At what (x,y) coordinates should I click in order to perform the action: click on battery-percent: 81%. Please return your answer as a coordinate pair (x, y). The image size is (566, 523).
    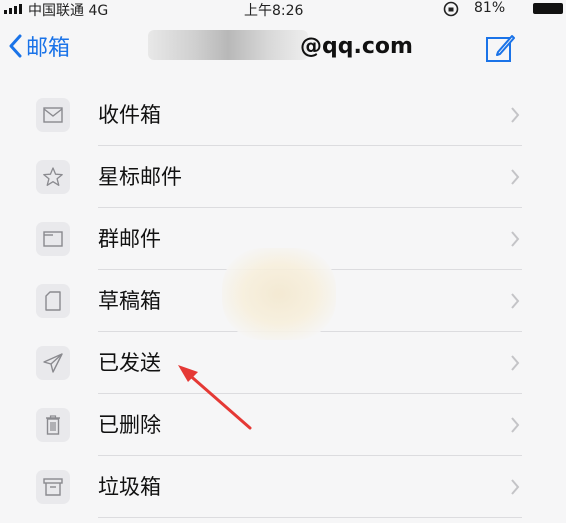
    Looking at the image, I should click on (490, 8).